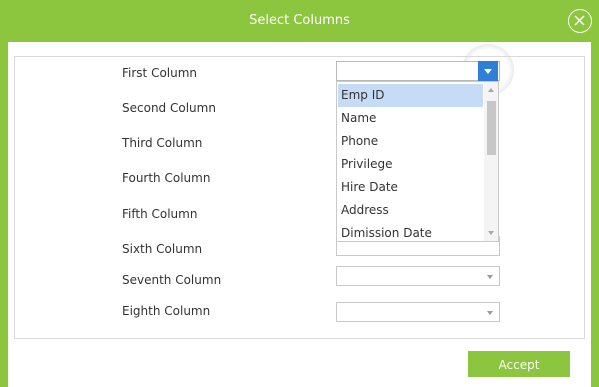  Describe the element at coordinates (491, 161) in the screenshot. I see `dropdown-scrollbar` at that location.